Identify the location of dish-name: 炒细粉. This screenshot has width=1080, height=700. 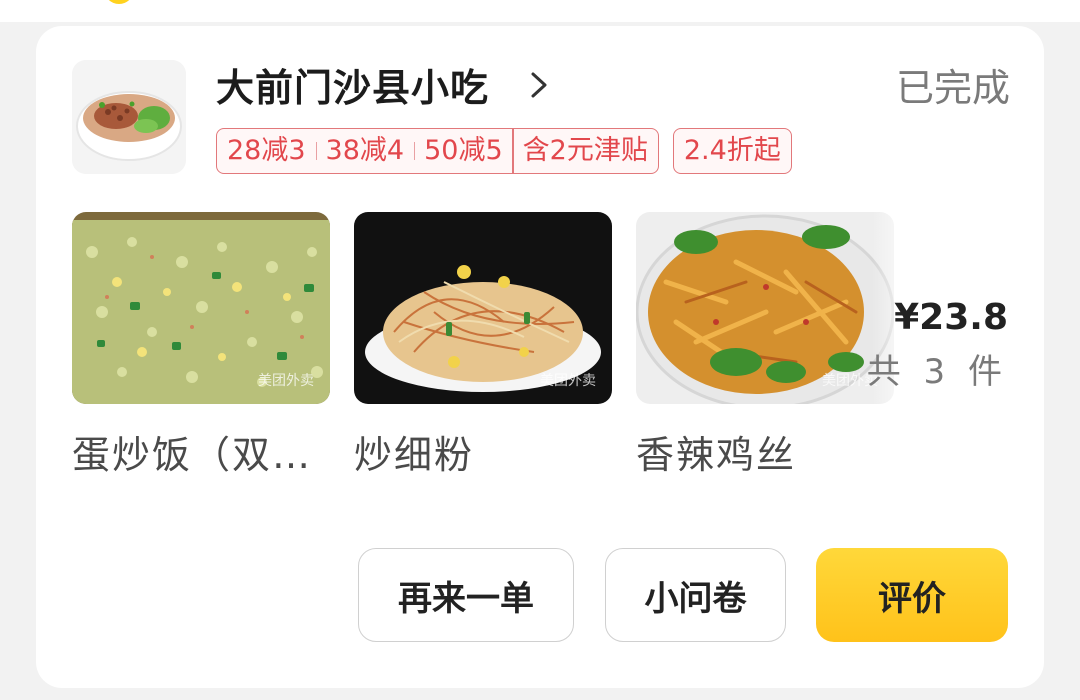
(414, 455).